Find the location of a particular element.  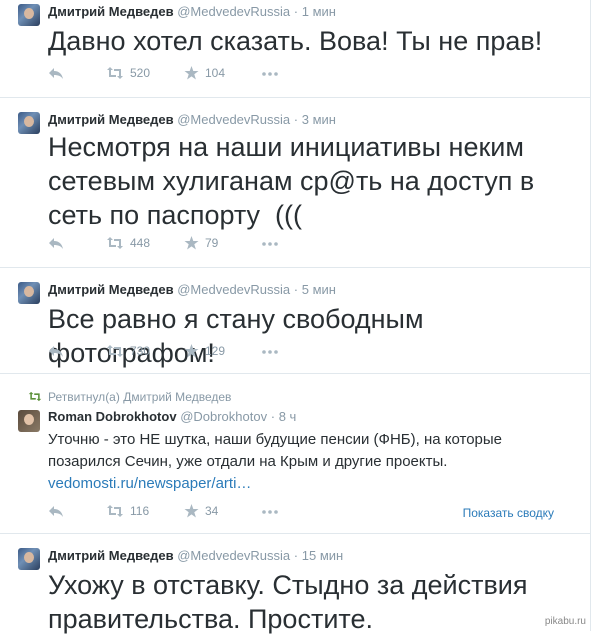

retweet-context: Ретвитнул(а) Дмитрий Медведев is located at coordinates (130, 397).